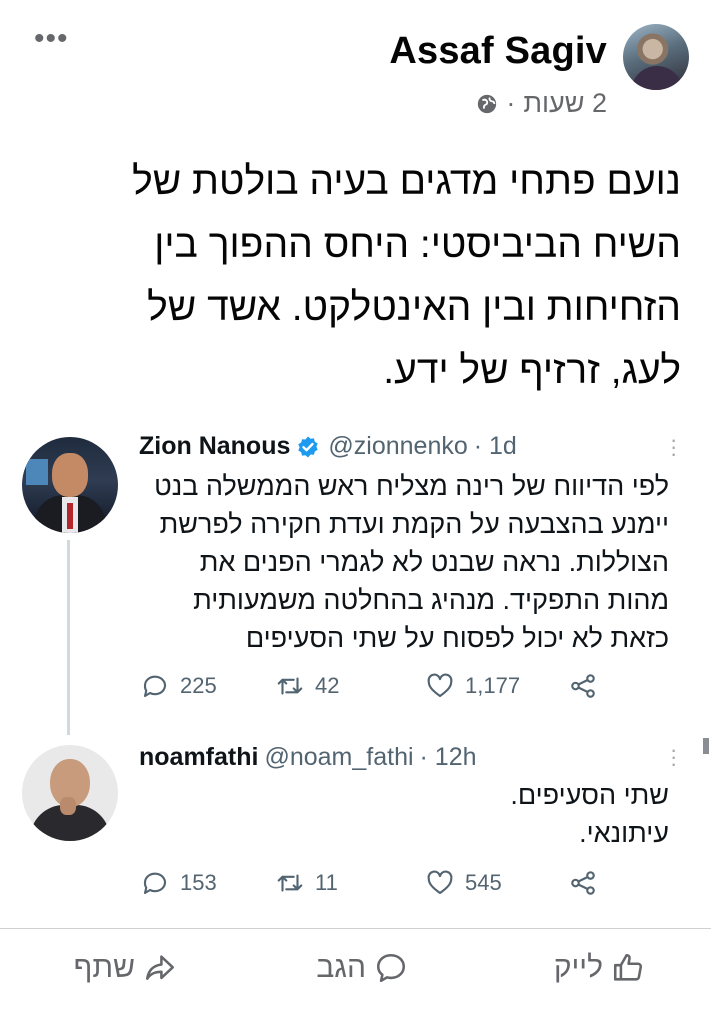 Image resolution: width=711 pixels, height=1024 pixels. What do you see at coordinates (628, 967) in the screenshot?
I see `thumbs-up-icon` at bounding box center [628, 967].